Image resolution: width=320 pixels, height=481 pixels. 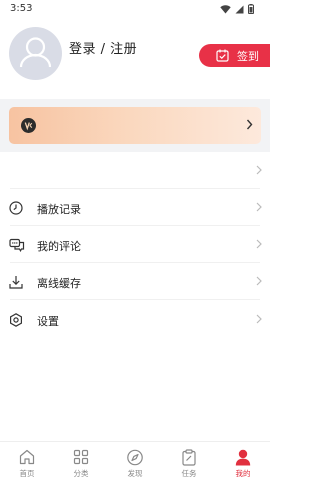 I want to click on tab-tasks: 任务, so click(x=189, y=461).